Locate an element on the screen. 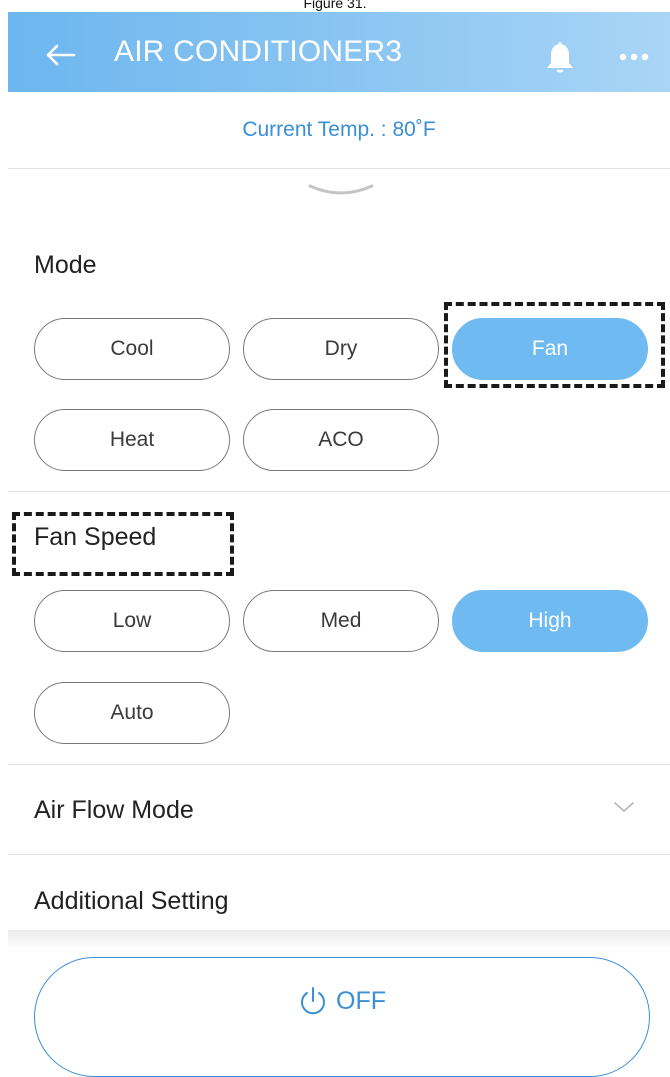 The width and height of the screenshot is (670, 1077). power-button-label: OFF is located at coordinates (361, 1001).